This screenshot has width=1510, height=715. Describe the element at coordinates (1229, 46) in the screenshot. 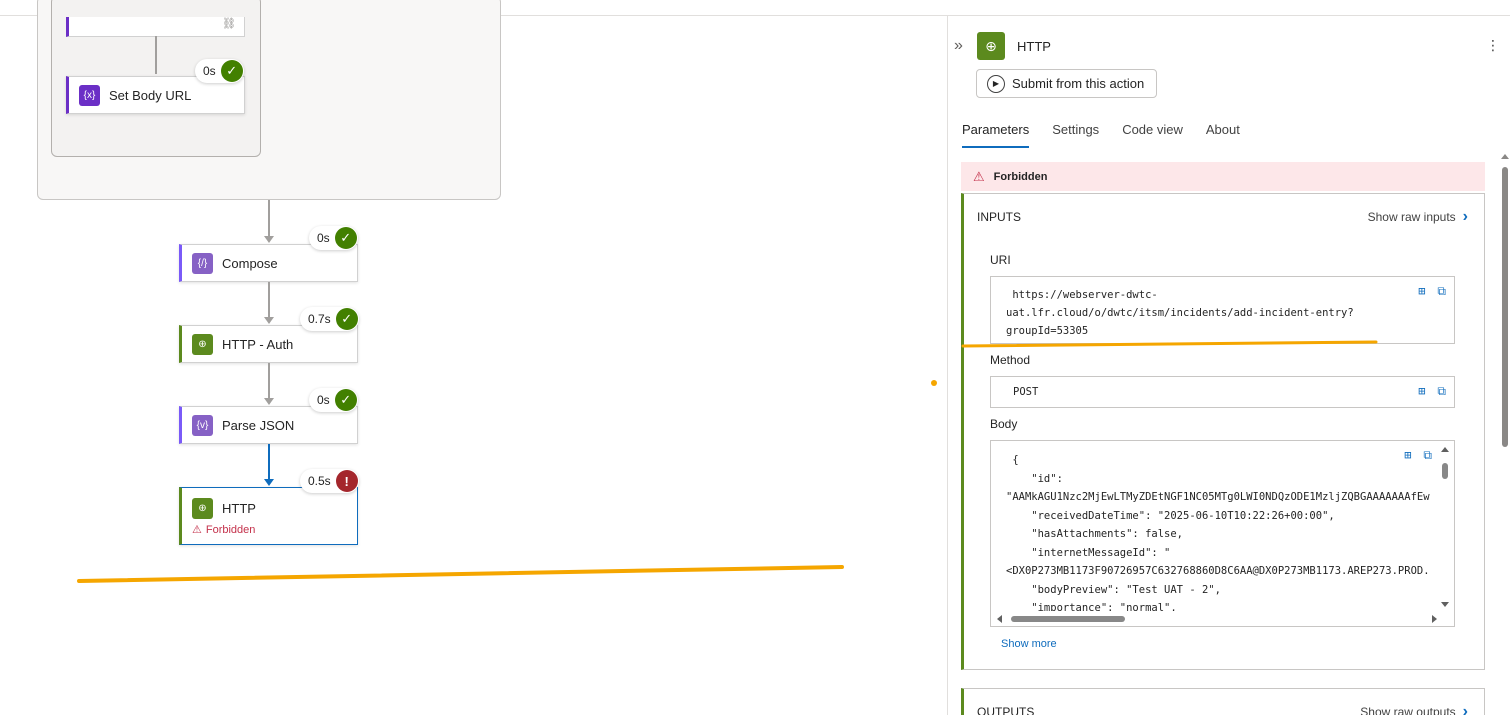

I see `panel-header: » ⊕ HTTP ⋮` at that location.